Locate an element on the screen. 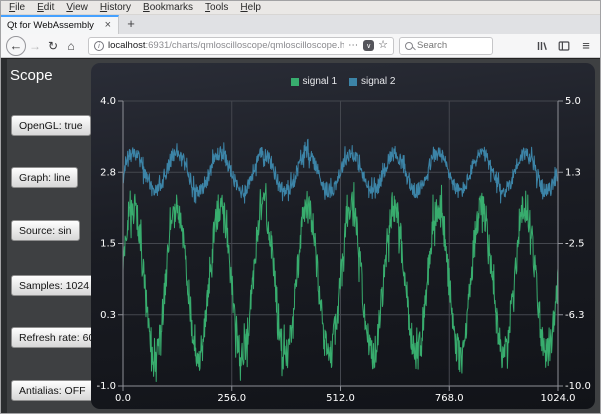 Image resolution: width=601 pixels, height=414 pixels. menu-file: File is located at coordinates (17, 7).